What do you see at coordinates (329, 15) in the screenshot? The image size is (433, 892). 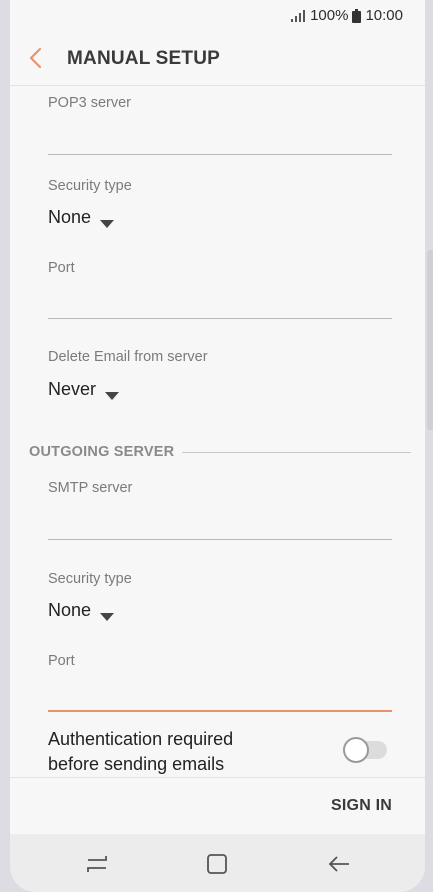 I see `battery-percent: 100%` at bounding box center [329, 15].